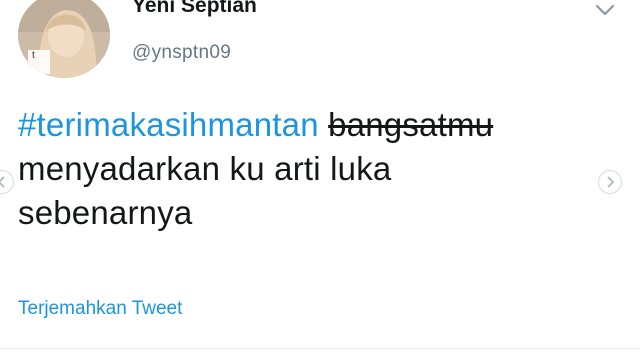  Describe the element at coordinates (411, 124) in the screenshot. I see `struck-word: bangsatmu` at that location.